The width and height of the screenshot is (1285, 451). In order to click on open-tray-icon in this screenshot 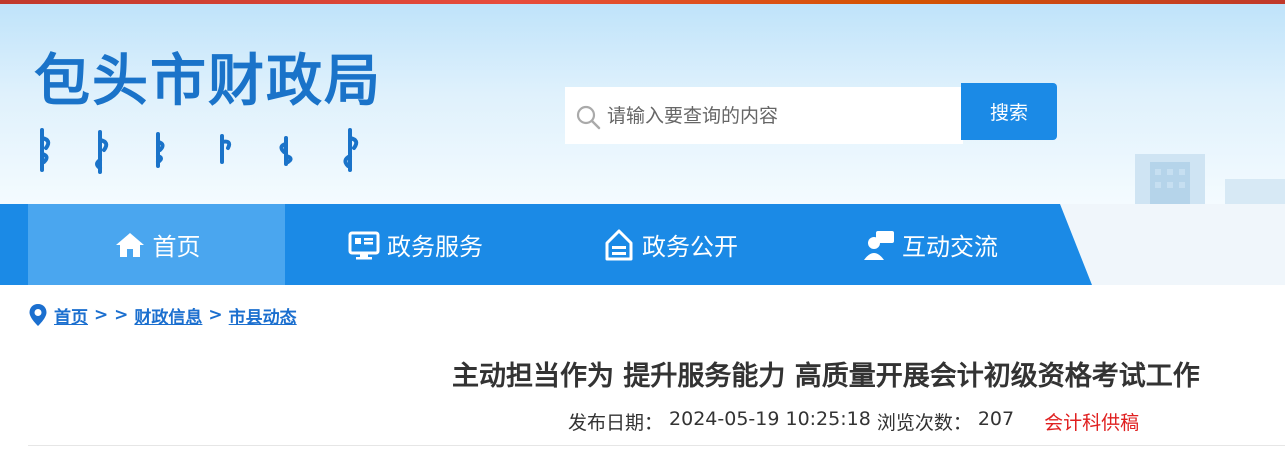, I will do `click(619, 244)`.